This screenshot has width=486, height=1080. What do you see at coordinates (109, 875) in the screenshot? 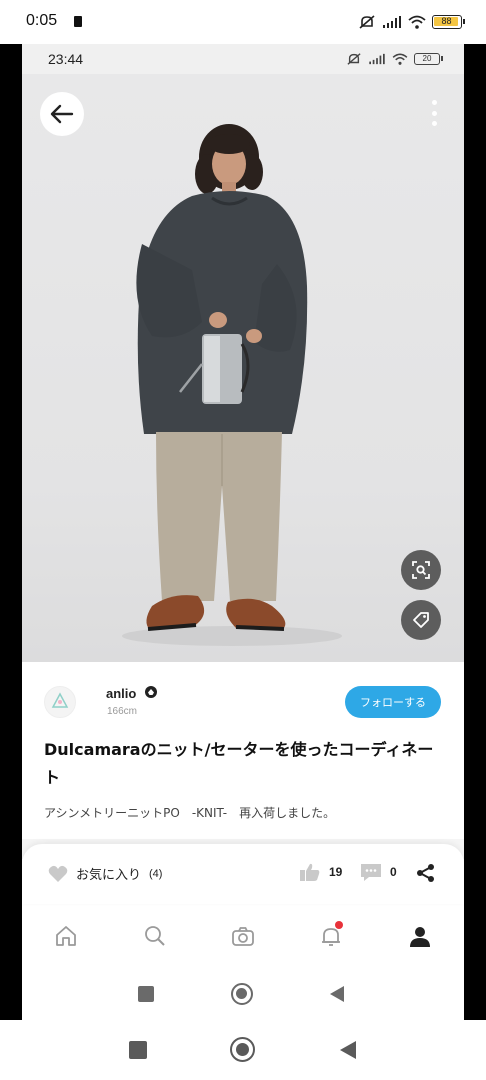
I see `favorite-label: お気に入り` at bounding box center [109, 875].